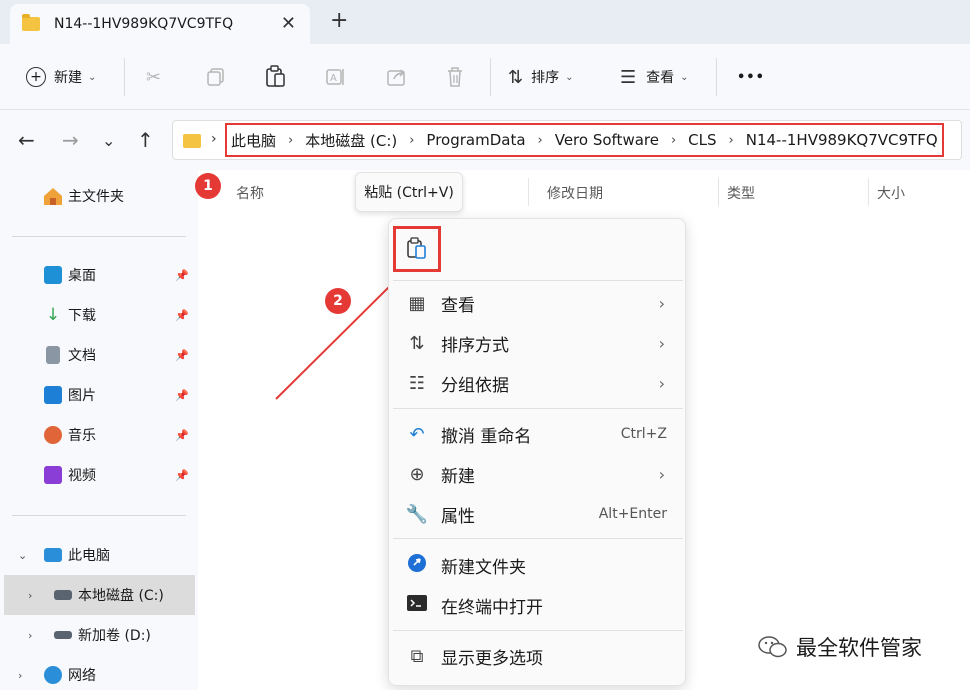 The width and height of the screenshot is (970, 690). Describe the element at coordinates (486, 436) in the screenshot. I see `menu-item-label: 撤消 重命名` at that location.